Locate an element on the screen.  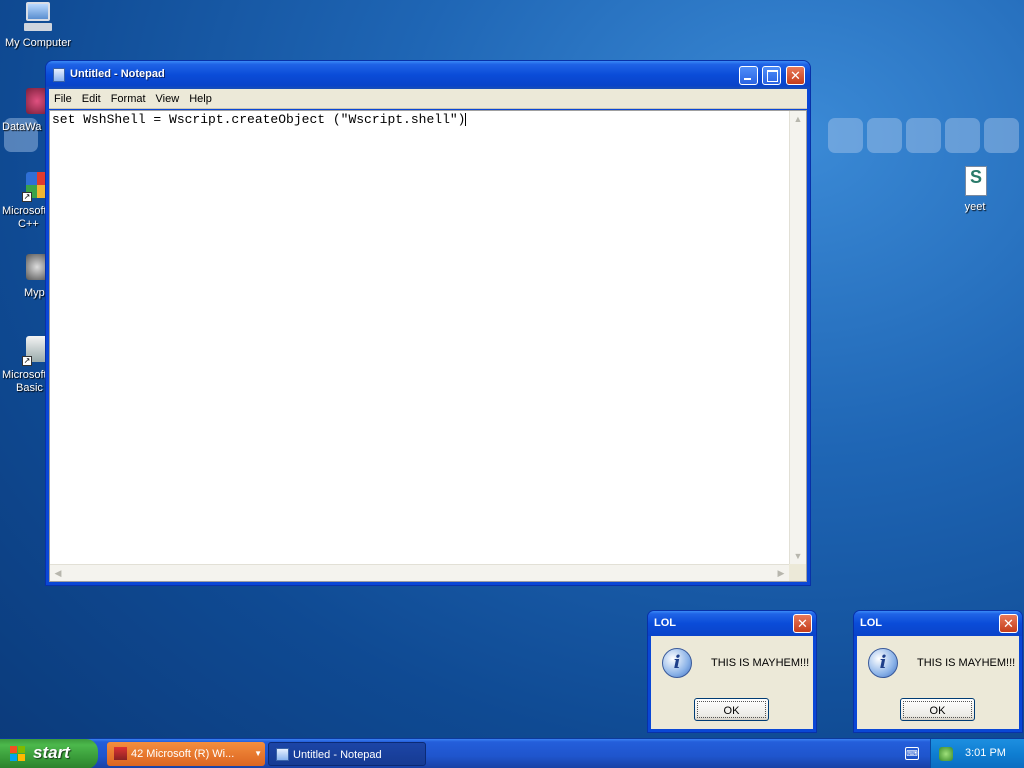
resize-grip is located at coordinates (797, 572).